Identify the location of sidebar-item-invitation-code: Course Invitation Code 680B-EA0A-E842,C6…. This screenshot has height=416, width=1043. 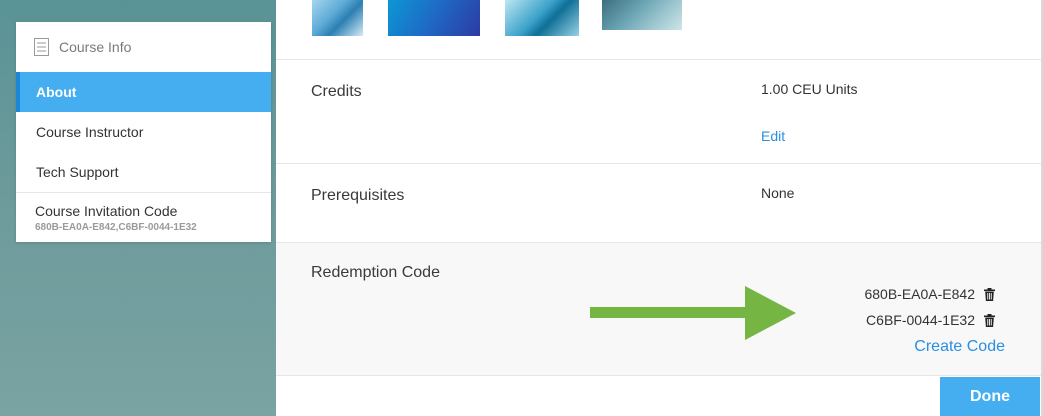
(143, 217).